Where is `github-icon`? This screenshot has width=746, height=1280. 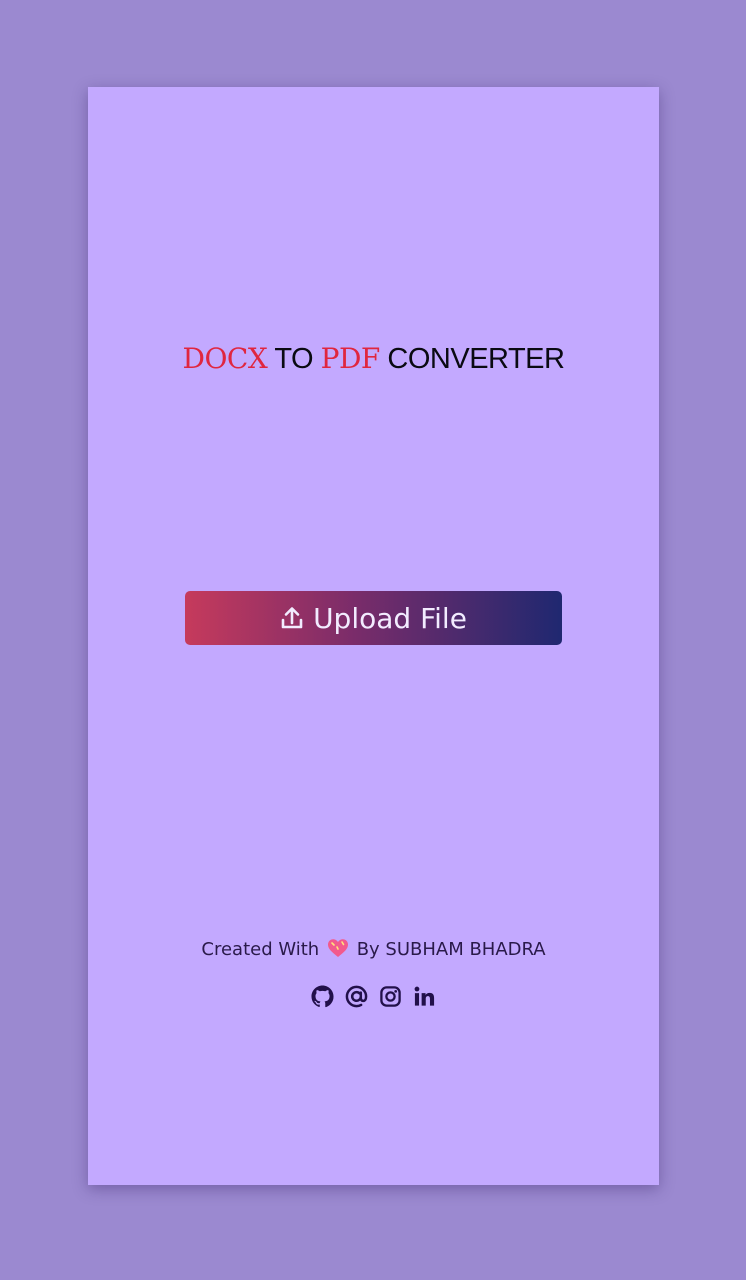
github-icon is located at coordinates (322, 996).